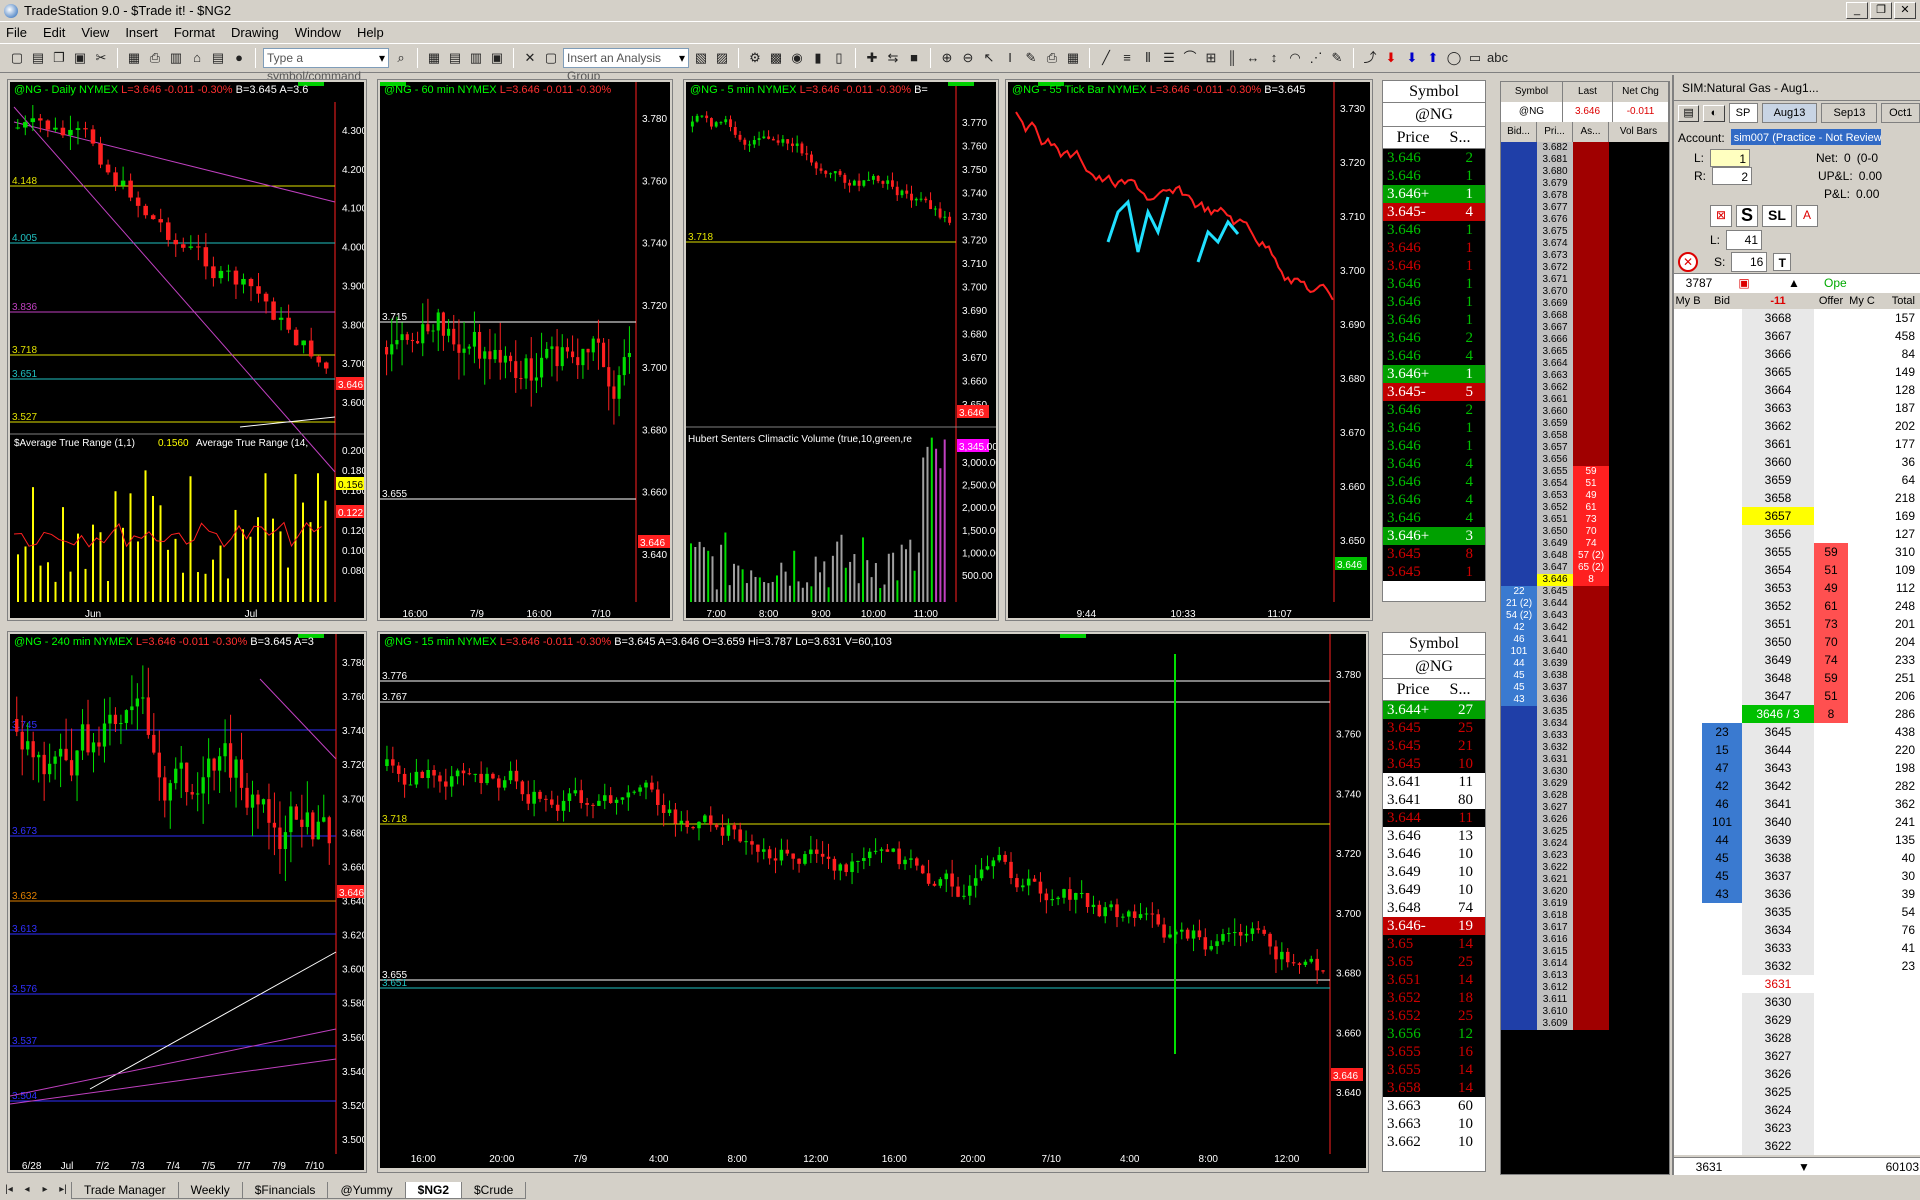 This screenshot has height=1200, width=1920. I want to click on workspace-icon: ▥, so click(176, 58).